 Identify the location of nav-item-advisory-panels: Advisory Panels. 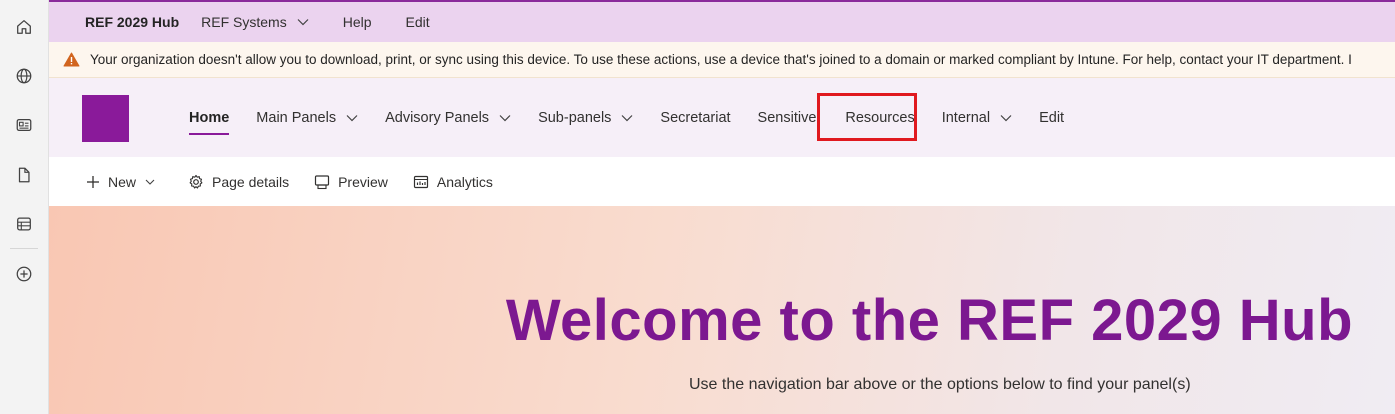
(448, 118).